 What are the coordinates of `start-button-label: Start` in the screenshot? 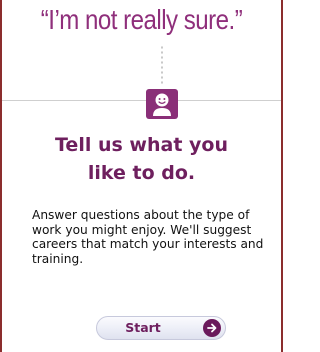 It's located at (143, 327).